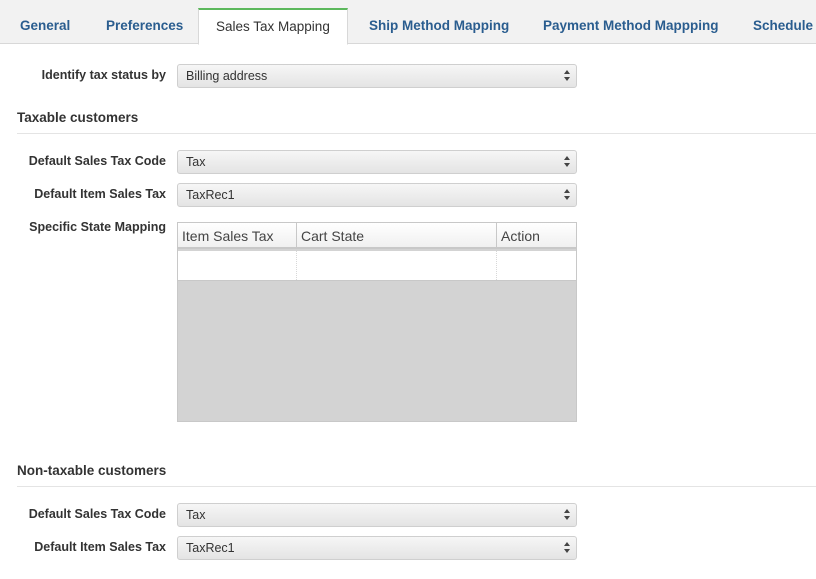 The image size is (816, 579). What do you see at coordinates (97, 227) in the screenshot?
I see `state-mapping-label: Specific State Mapping` at bounding box center [97, 227].